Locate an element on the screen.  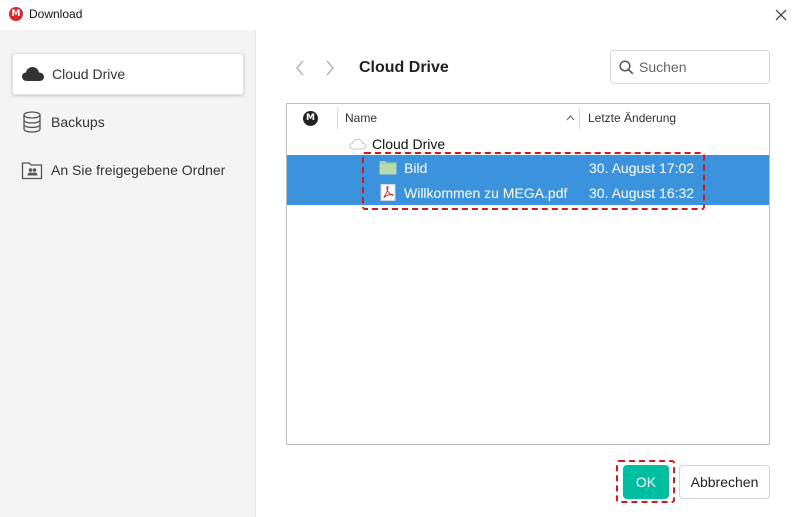
chevron-left-icon is located at coordinates (300, 68).